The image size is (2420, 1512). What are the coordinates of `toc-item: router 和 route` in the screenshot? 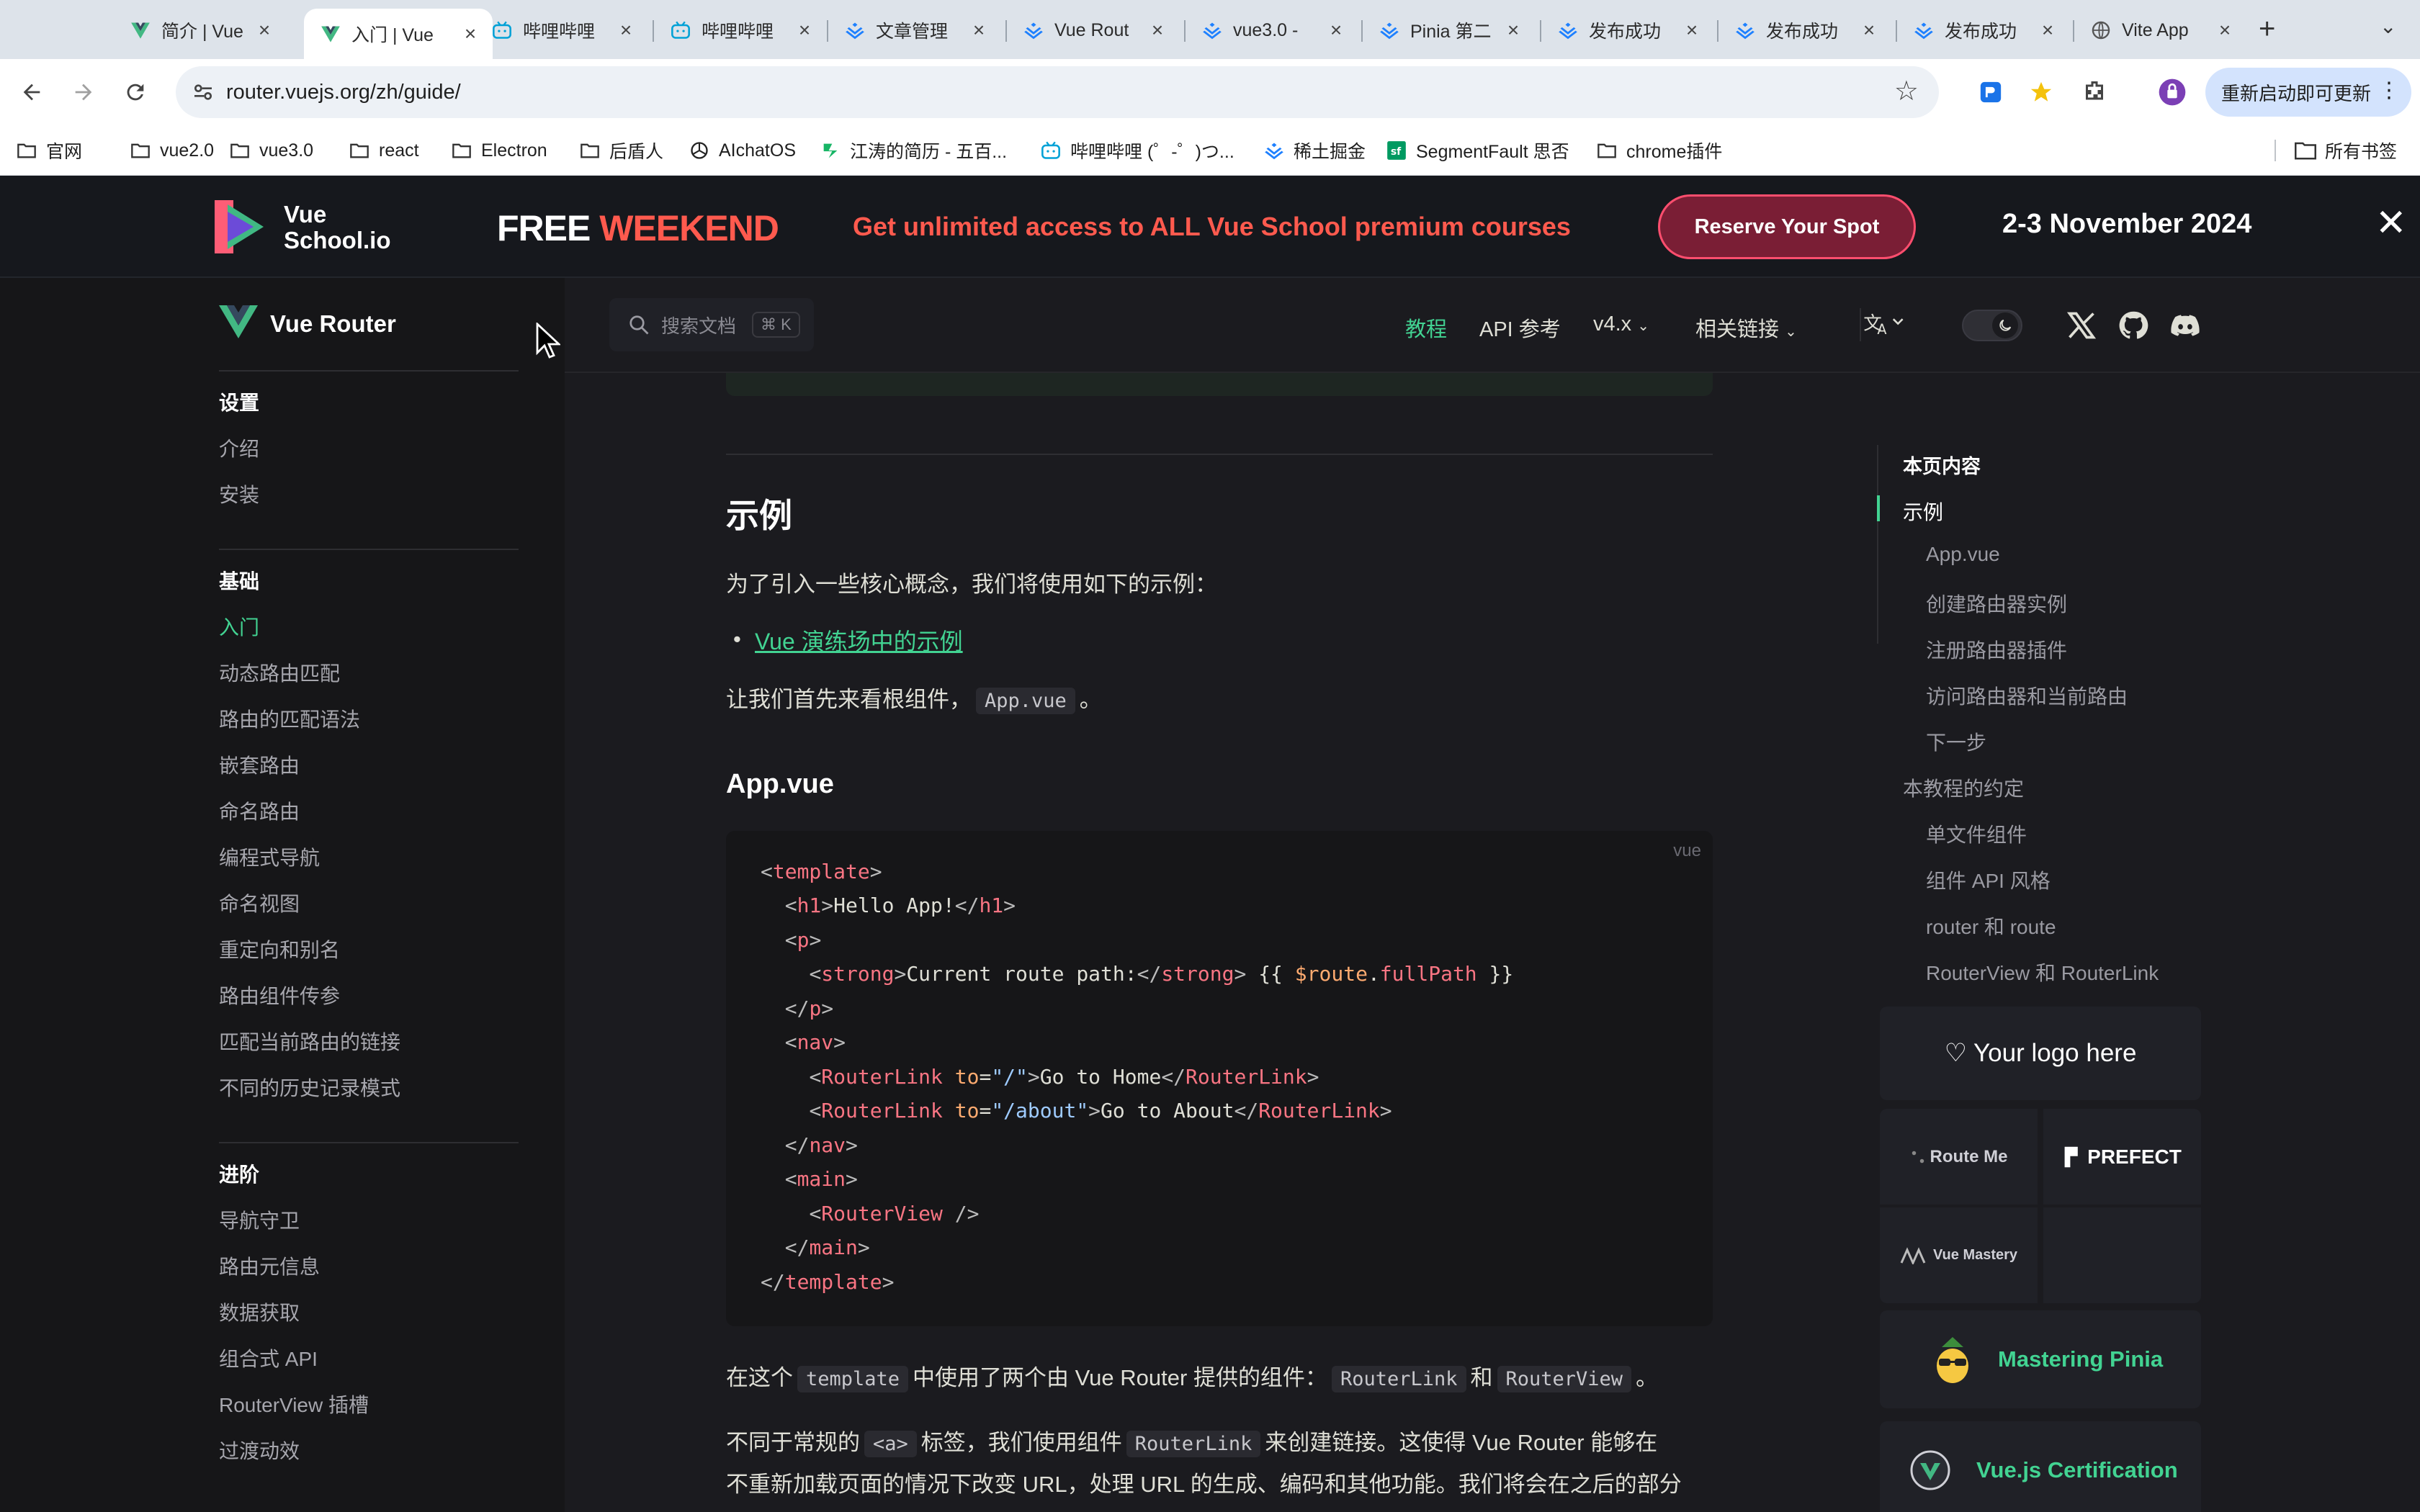 It's located at (1991, 926).